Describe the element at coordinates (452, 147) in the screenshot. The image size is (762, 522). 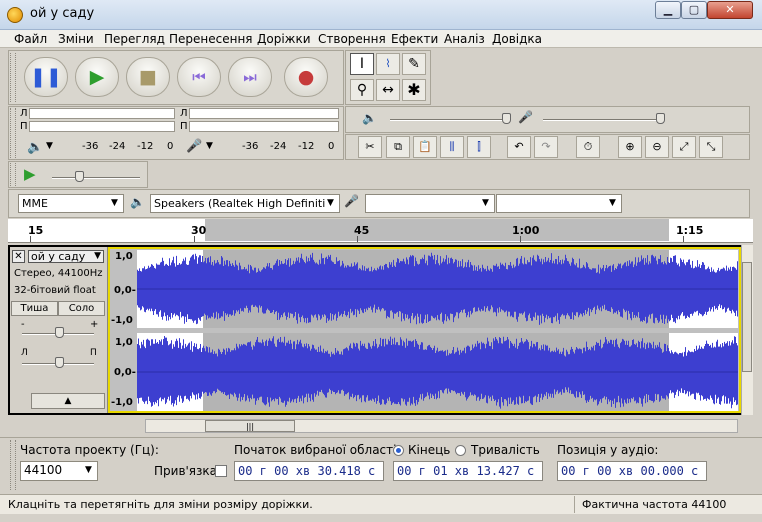
I see `trim-icon: ⫼` at that location.